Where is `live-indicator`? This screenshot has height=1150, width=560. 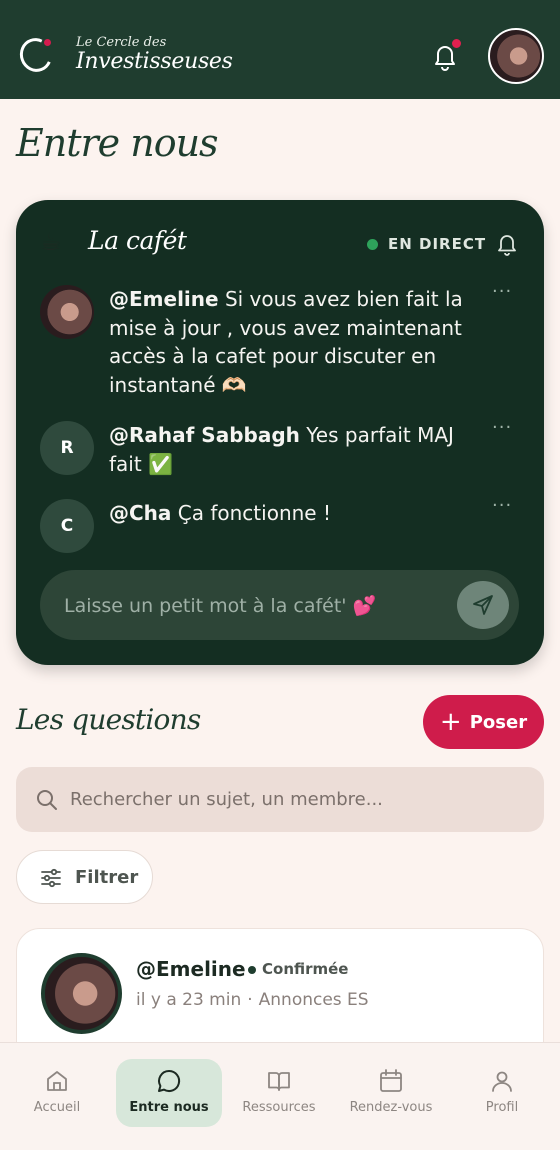 live-indicator is located at coordinates (372, 244).